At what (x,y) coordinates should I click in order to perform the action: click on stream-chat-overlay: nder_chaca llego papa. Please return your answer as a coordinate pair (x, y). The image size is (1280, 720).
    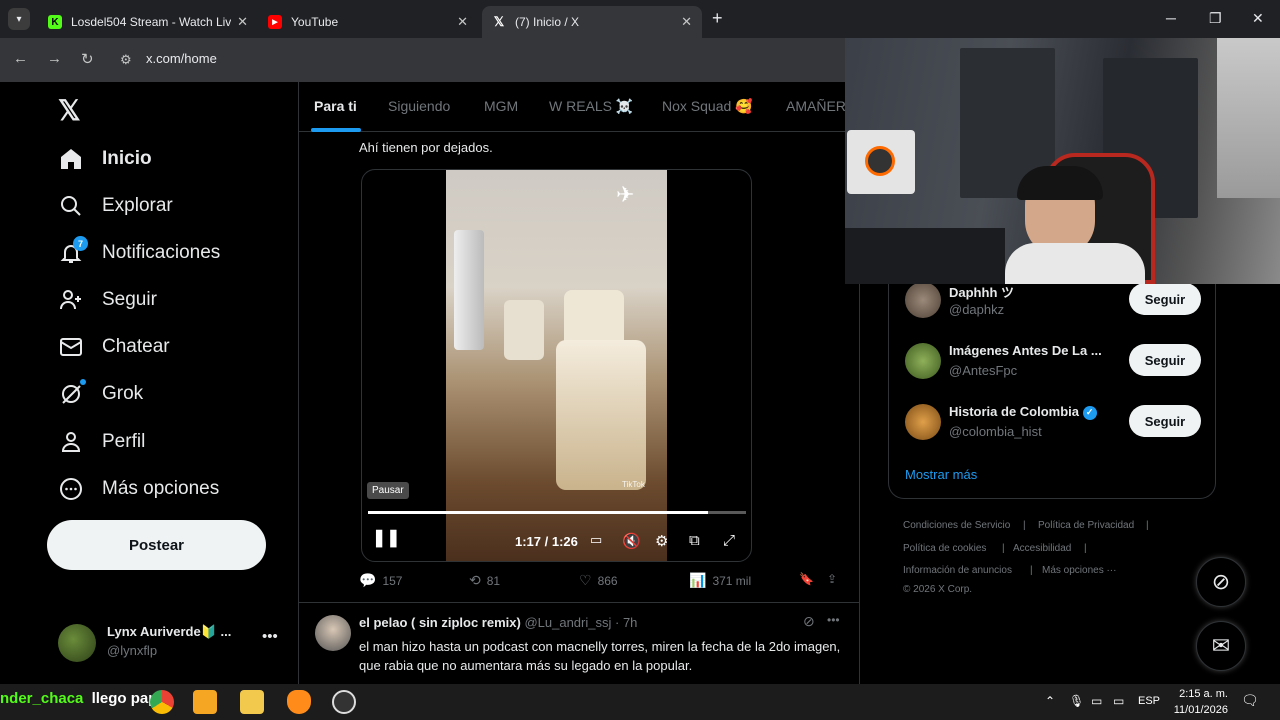
    Looking at the image, I should click on (83, 698).